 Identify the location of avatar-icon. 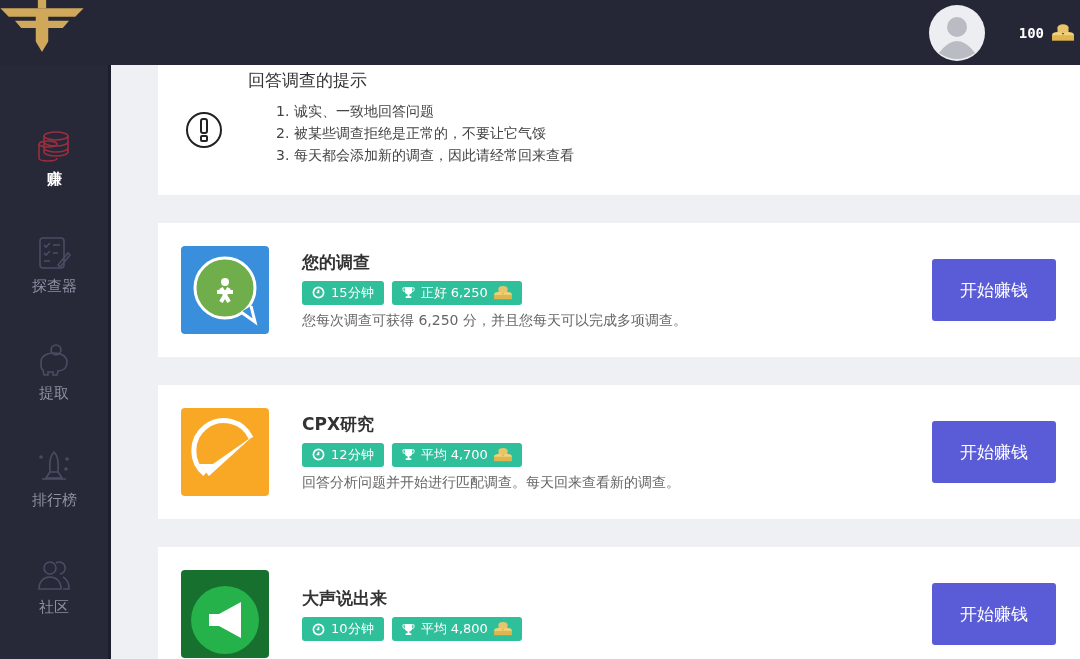
(956, 32).